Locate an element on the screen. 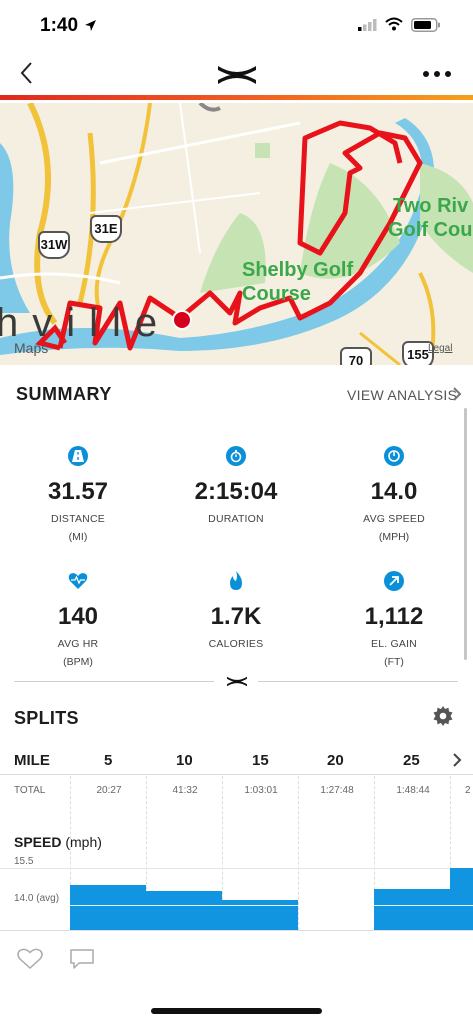  chart-gridline-top is located at coordinates (236, 868).